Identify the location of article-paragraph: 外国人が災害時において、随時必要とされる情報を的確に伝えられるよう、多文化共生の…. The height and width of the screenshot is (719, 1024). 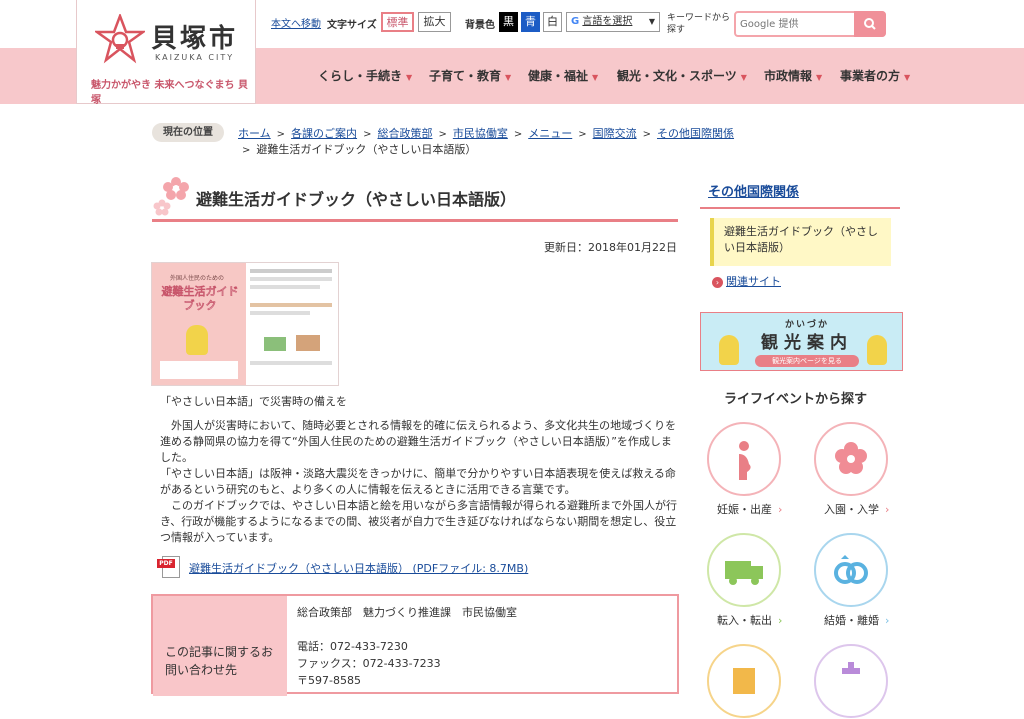
(418, 441).